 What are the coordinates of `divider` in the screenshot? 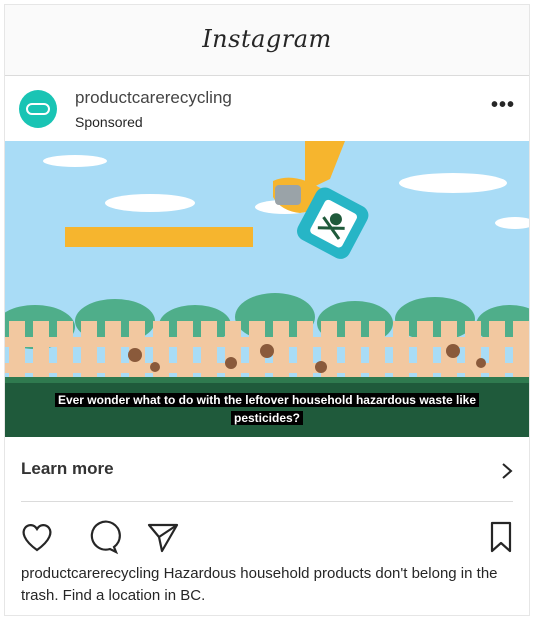 It's located at (267, 501).